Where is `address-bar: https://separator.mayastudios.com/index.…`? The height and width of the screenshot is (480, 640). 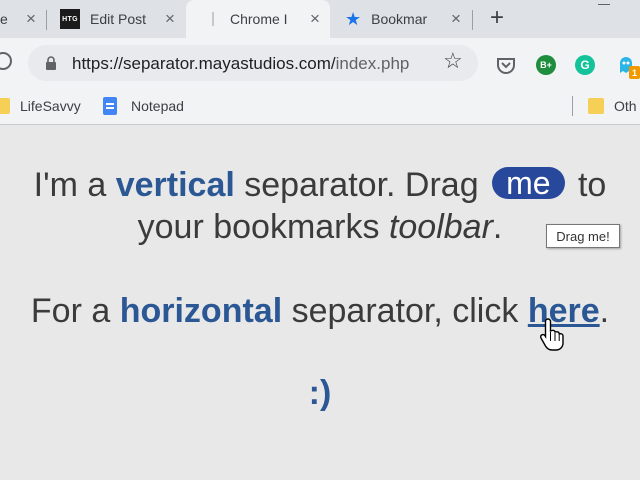
address-bar: https://separator.mayastudios.com/index.… is located at coordinates (253, 63).